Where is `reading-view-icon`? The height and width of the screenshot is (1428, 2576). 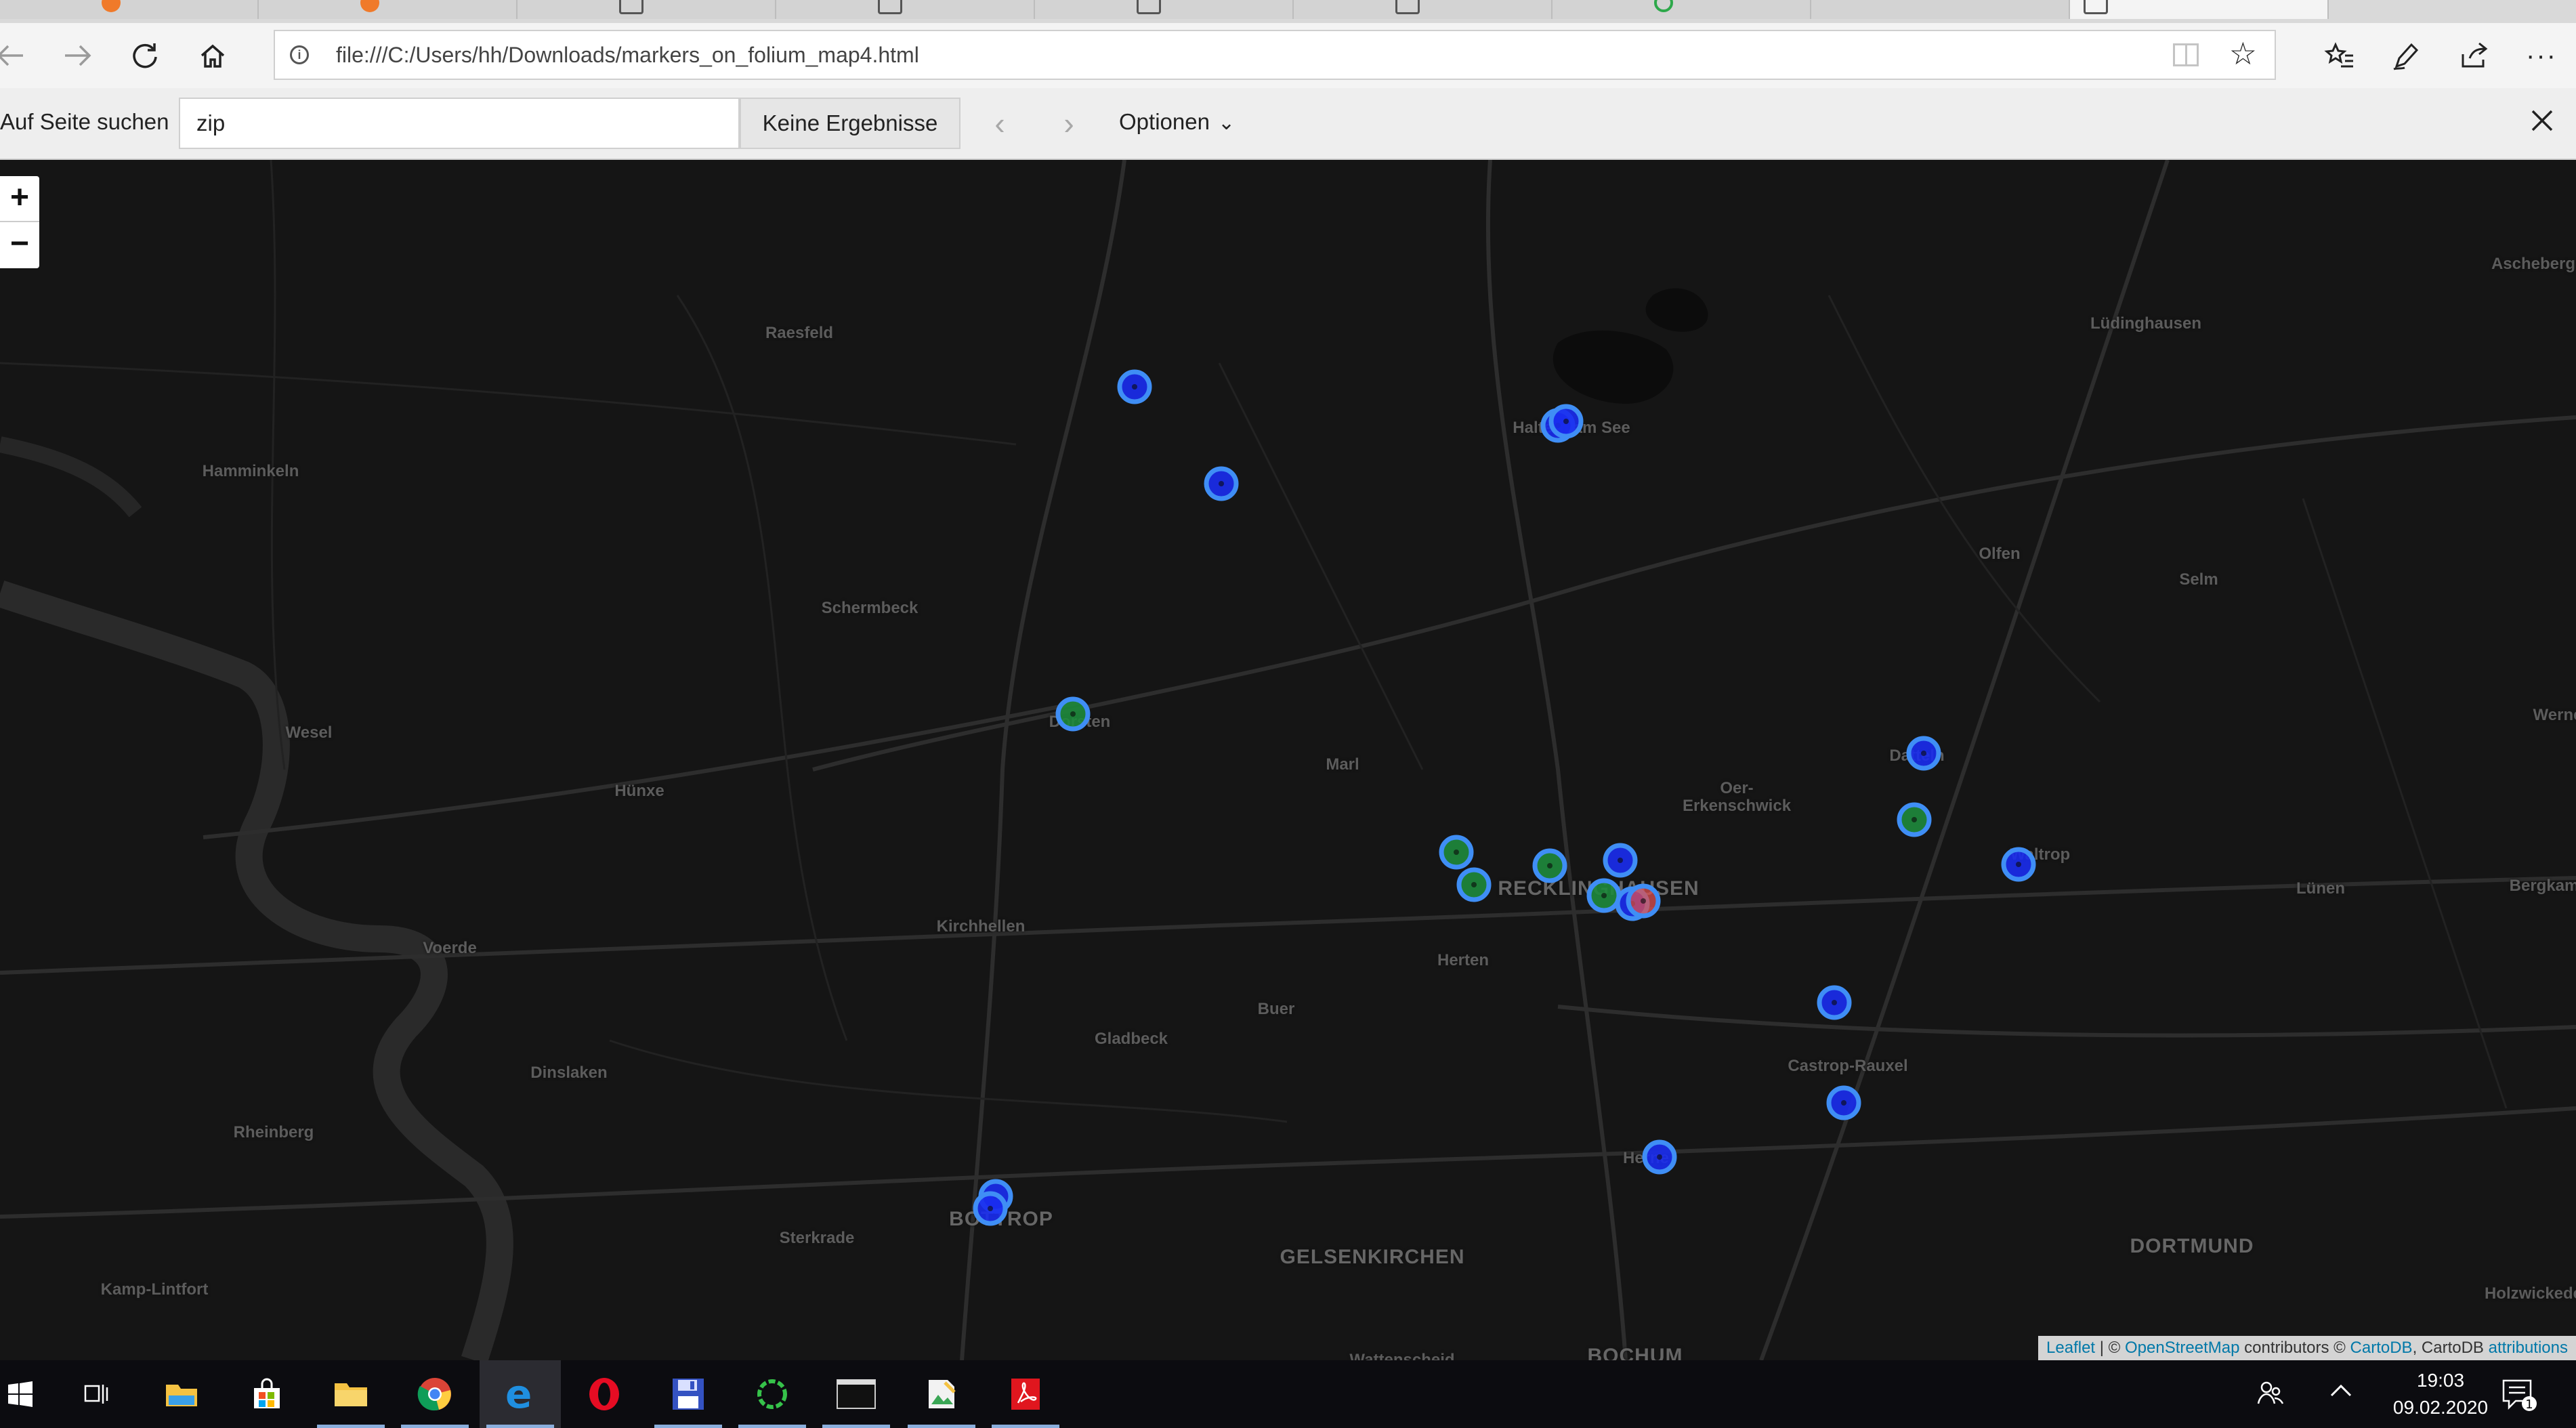 reading-view-icon is located at coordinates (2186, 55).